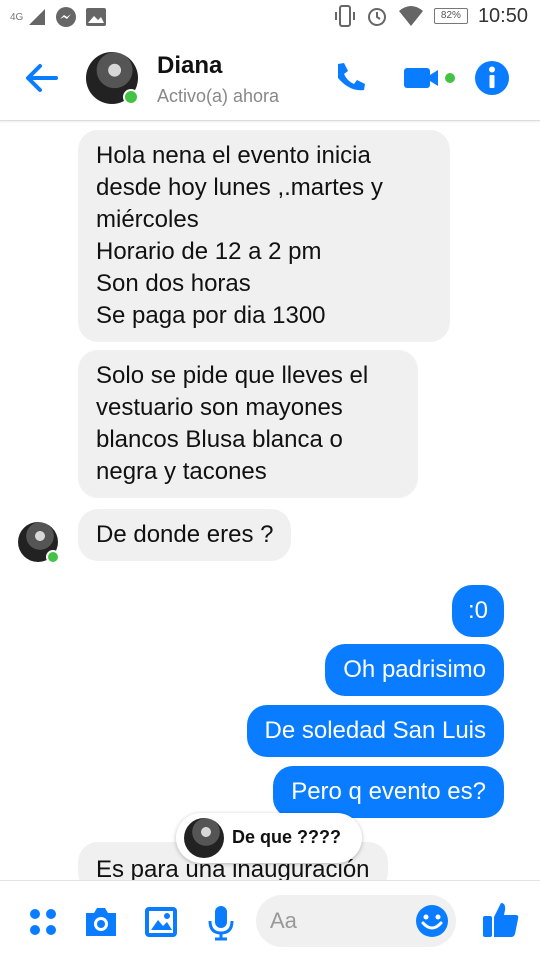  What do you see at coordinates (147, 219) in the screenshot?
I see `message-line: miércoles` at bounding box center [147, 219].